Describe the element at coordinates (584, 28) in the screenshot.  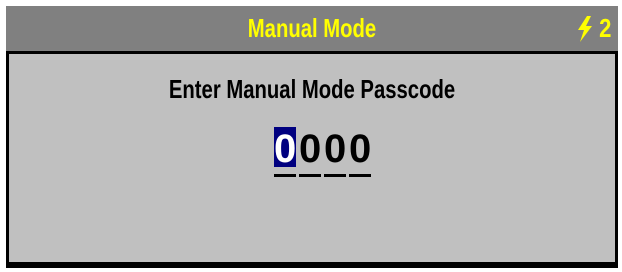
I see `lightning-bolt-icon` at that location.